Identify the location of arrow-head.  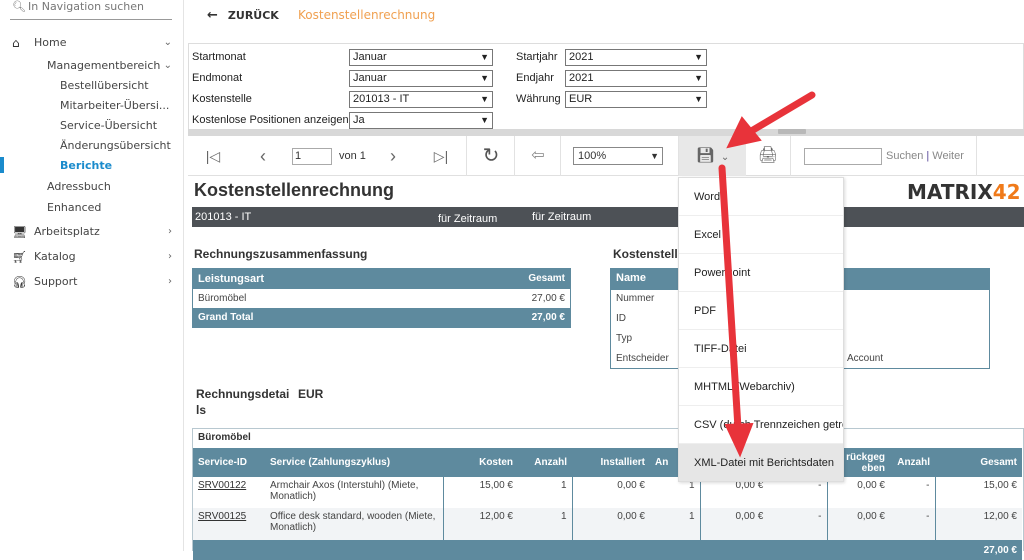
(739, 440).